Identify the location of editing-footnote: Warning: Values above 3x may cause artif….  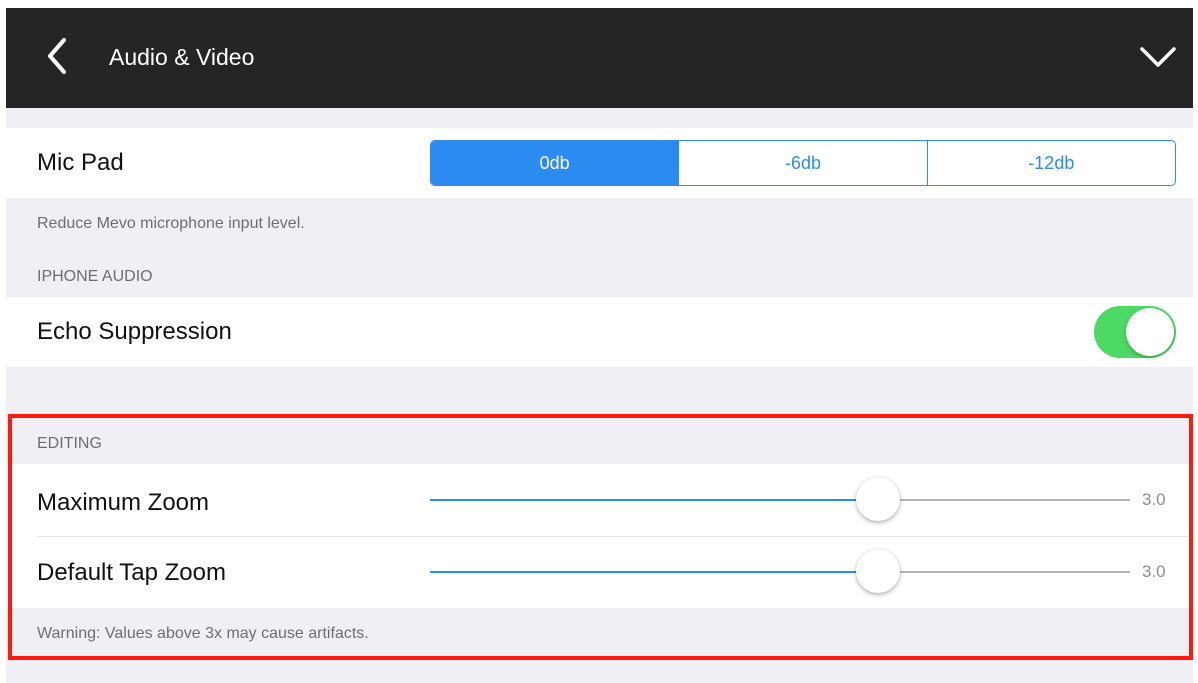
(203, 633).